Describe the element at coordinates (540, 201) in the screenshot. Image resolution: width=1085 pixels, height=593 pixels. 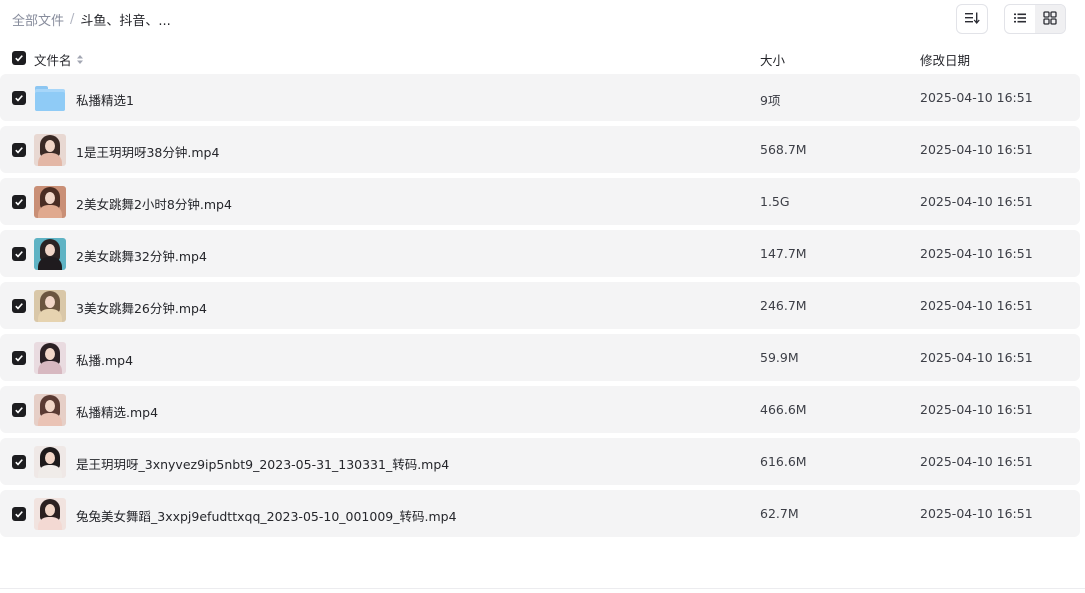
I see `file-row: 2美女跳舞2小时8分钟.mp4 1.5G 2025-04-10 16:51` at that location.